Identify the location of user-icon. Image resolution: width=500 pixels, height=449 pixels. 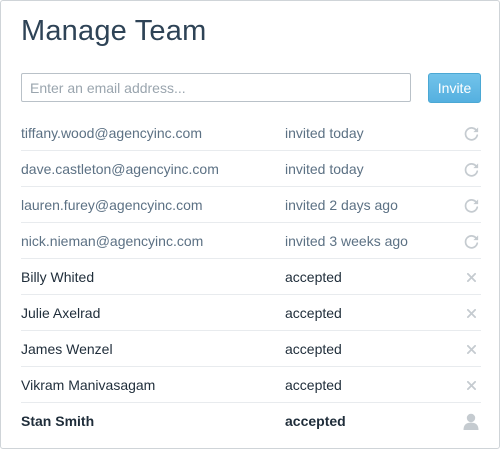
(471, 421).